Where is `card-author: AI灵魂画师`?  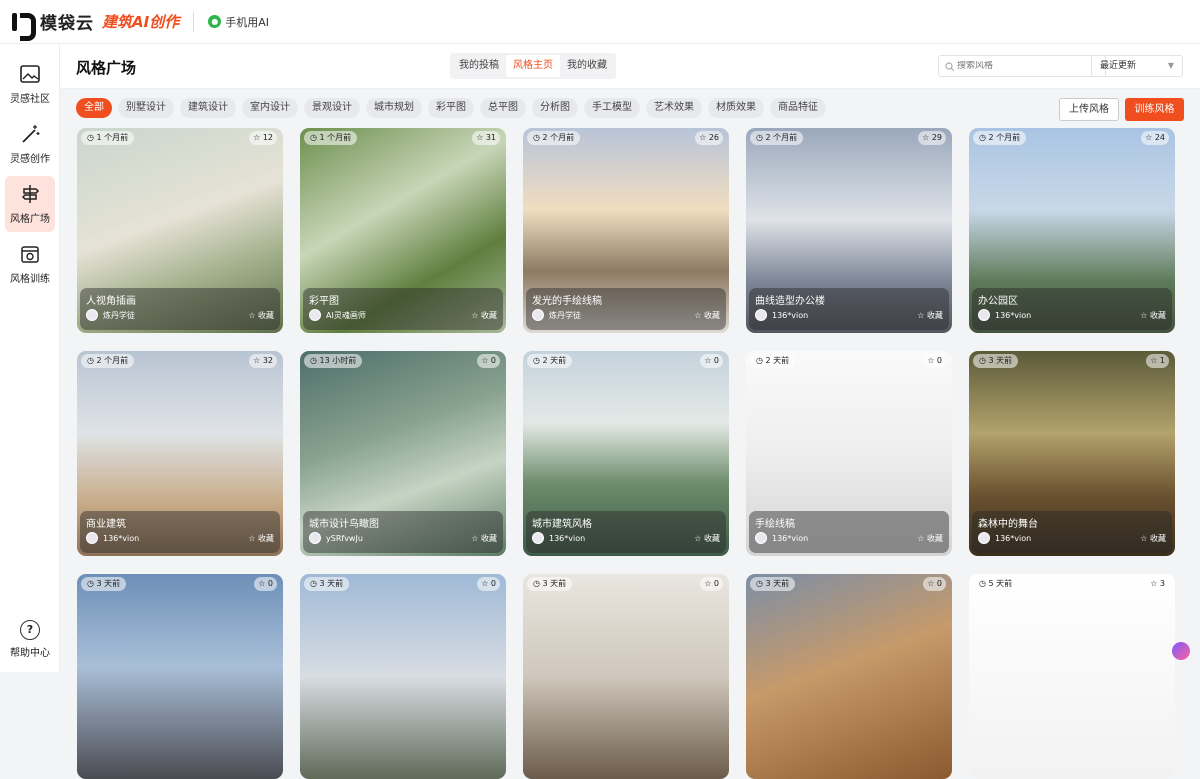
card-author: AI灵魂画师 is located at coordinates (337, 315).